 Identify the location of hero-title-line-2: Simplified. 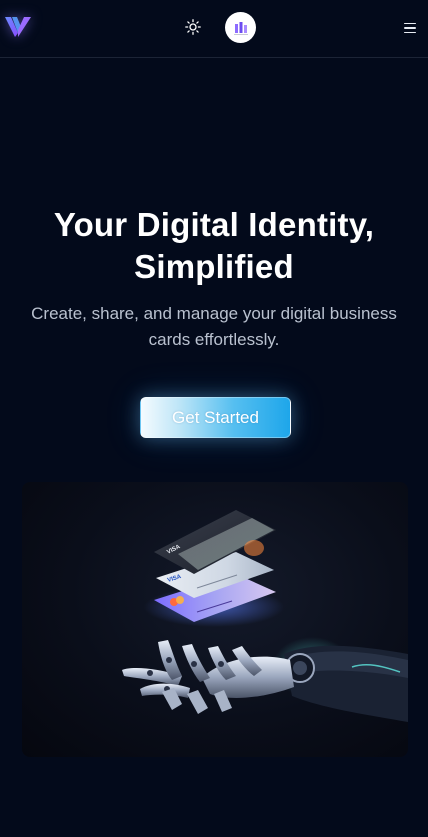
(214, 266).